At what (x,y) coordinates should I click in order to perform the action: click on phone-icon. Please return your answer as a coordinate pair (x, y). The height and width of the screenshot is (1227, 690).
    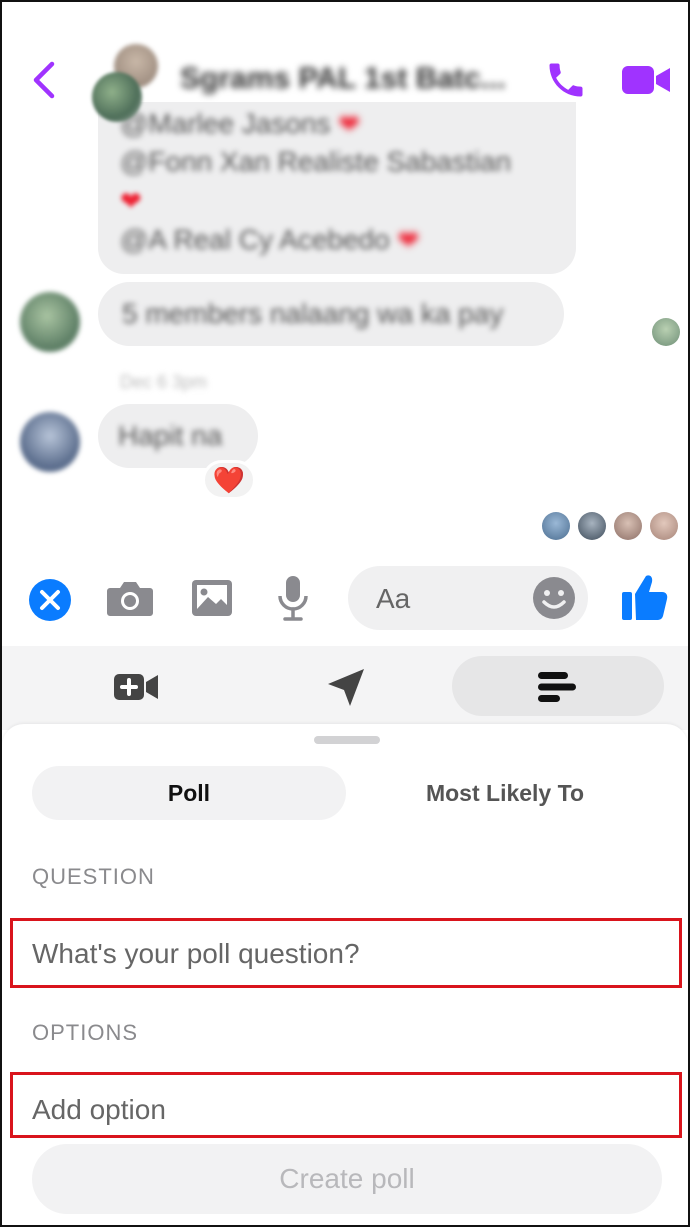
    Looking at the image, I should click on (566, 80).